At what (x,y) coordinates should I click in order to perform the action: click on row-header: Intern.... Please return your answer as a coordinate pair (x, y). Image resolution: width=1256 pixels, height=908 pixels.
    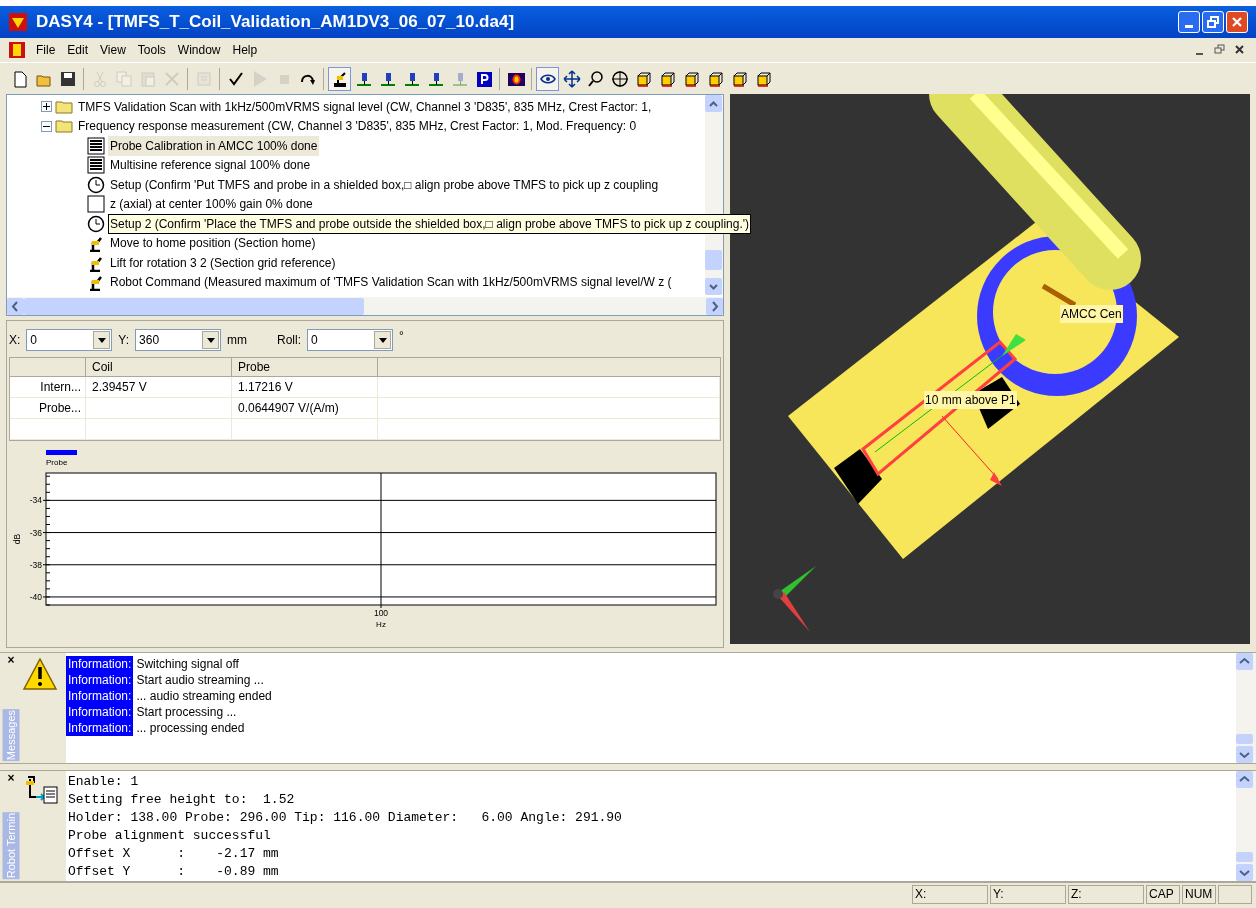
    Looking at the image, I should click on (60, 387).